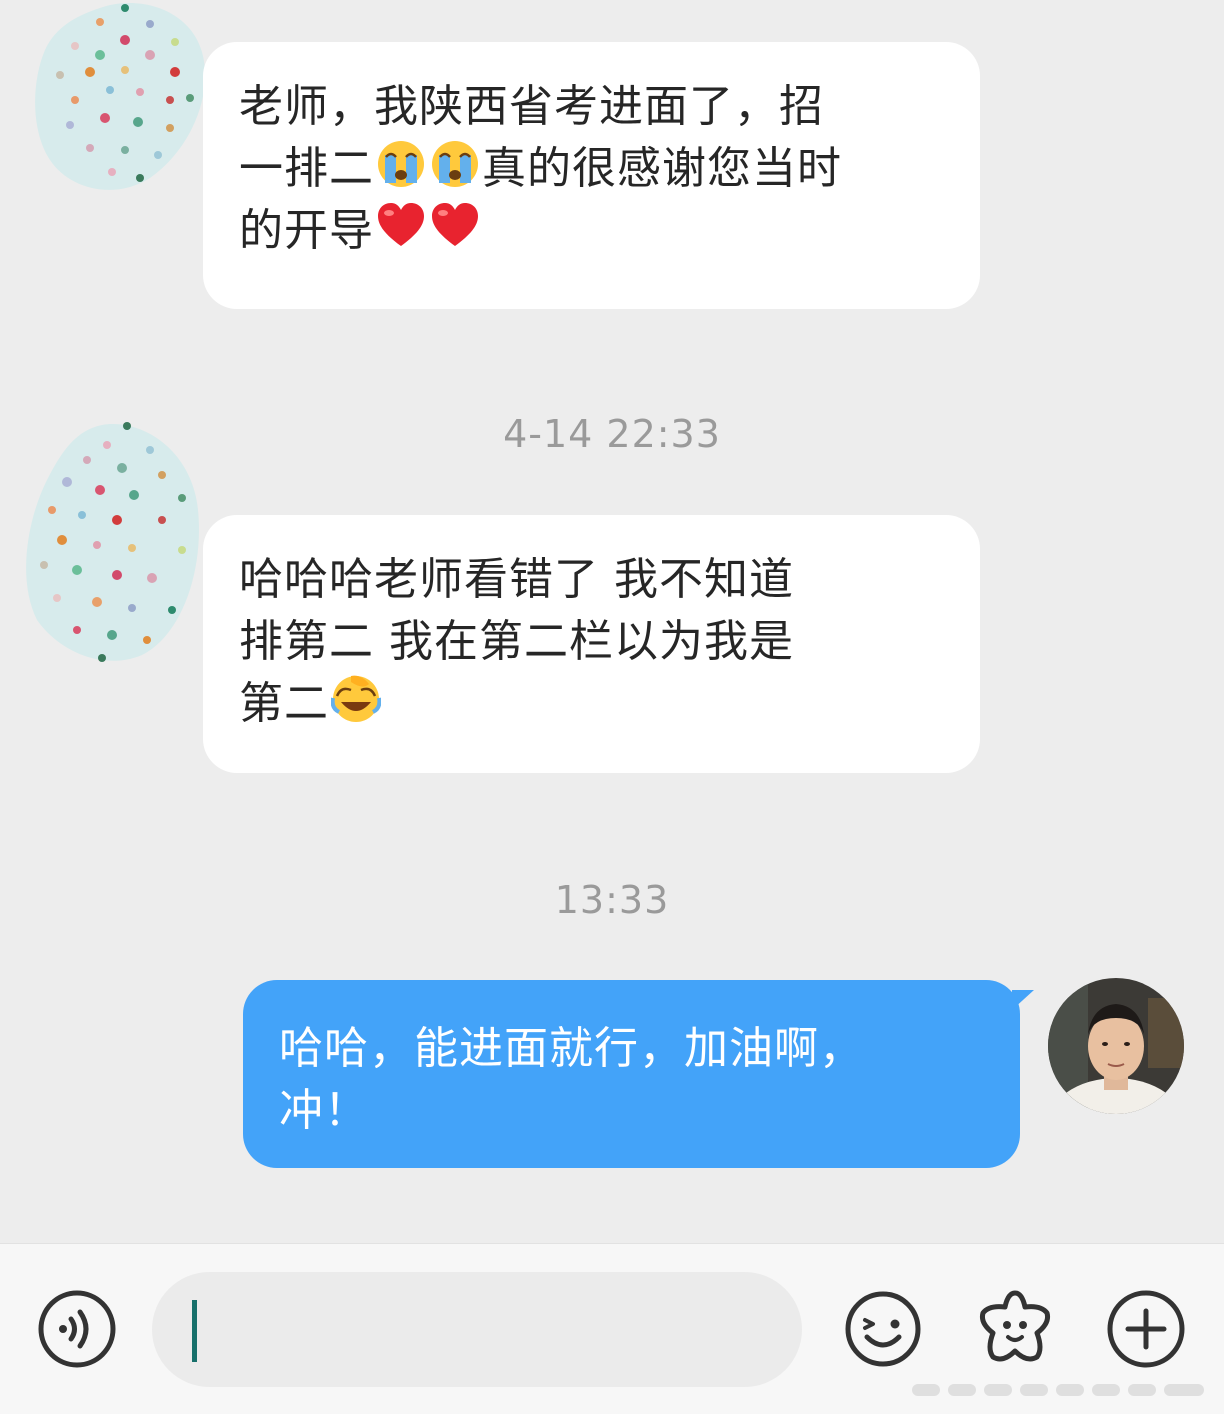 The width and height of the screenshot is (1224, 1414). I want to click on message-line: 第二, so click(594, 704).